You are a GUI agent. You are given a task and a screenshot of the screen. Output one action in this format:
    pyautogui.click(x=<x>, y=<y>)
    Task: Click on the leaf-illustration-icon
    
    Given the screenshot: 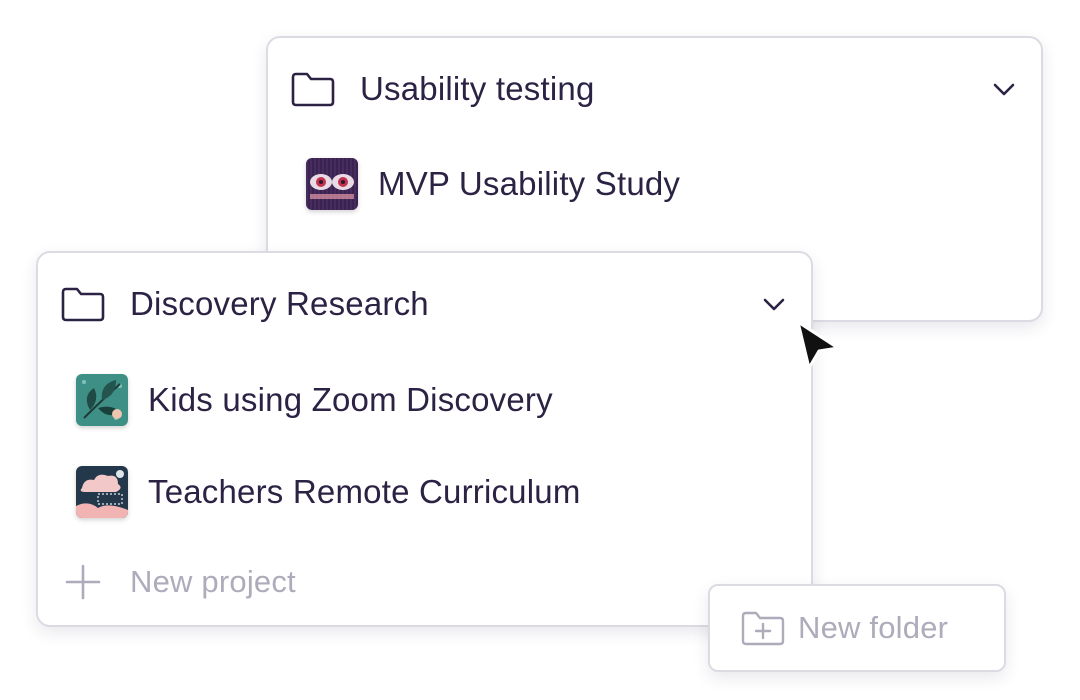 What is the action you would take?
    pyautogui.click(x=102, y=400)
    